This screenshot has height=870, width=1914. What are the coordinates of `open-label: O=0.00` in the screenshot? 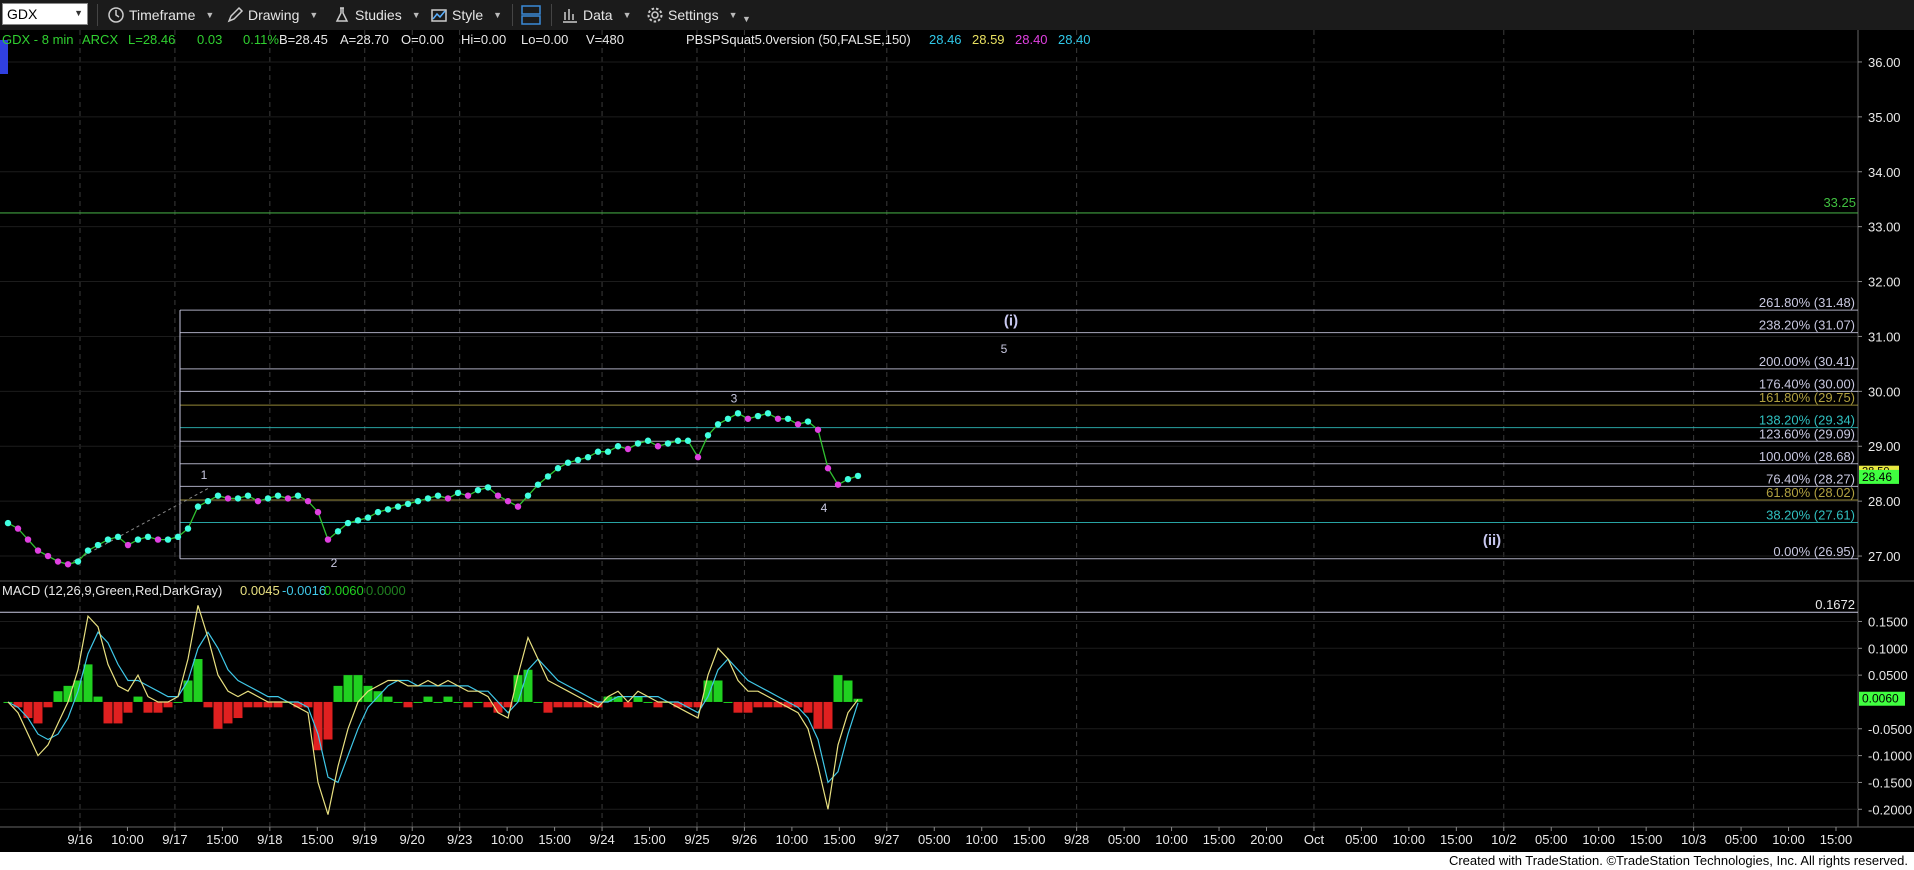 It's located at (422, 39).